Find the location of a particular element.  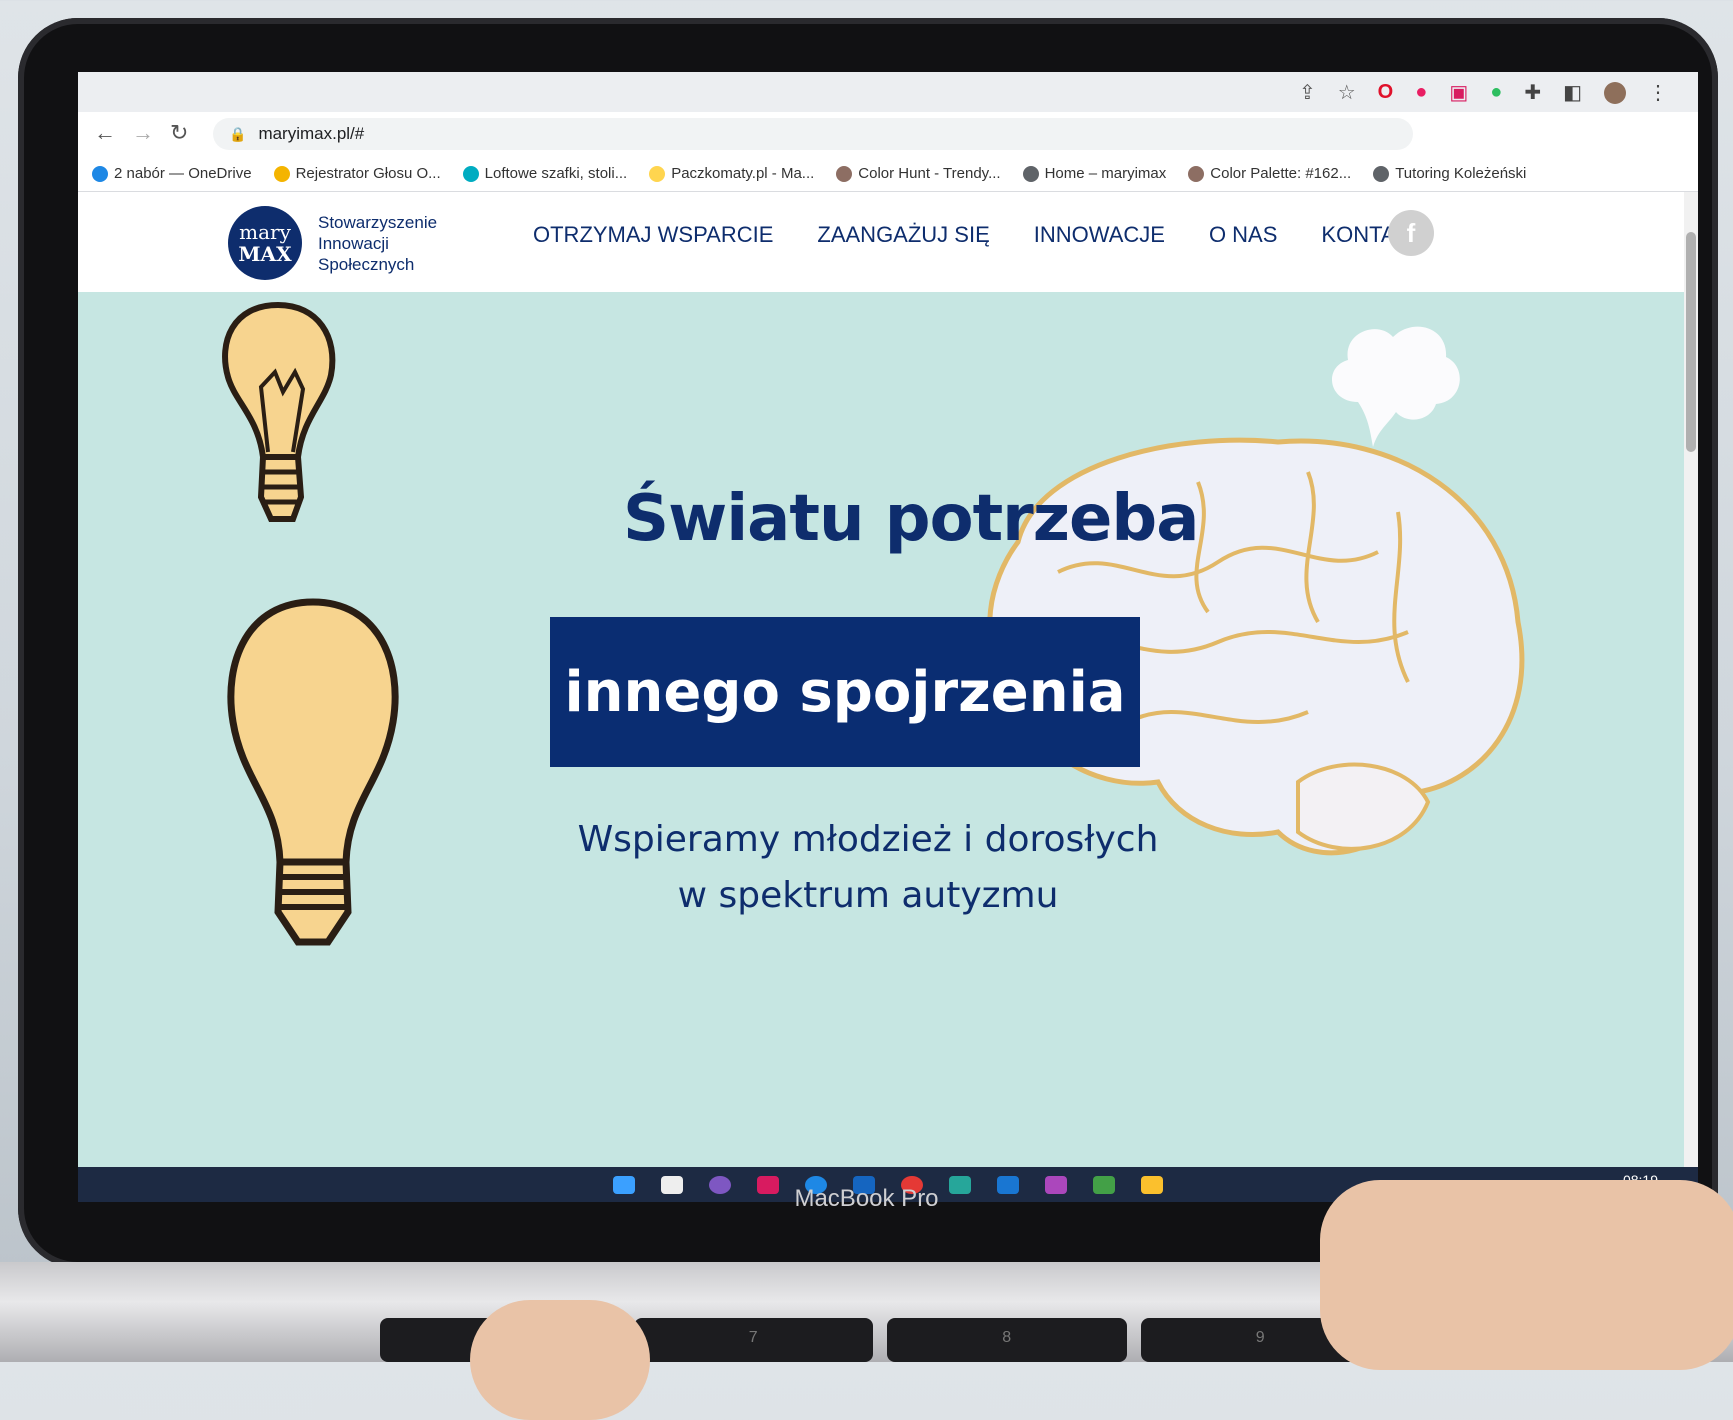

share-icon: ⇪ is located at coordinates (1307, 92).